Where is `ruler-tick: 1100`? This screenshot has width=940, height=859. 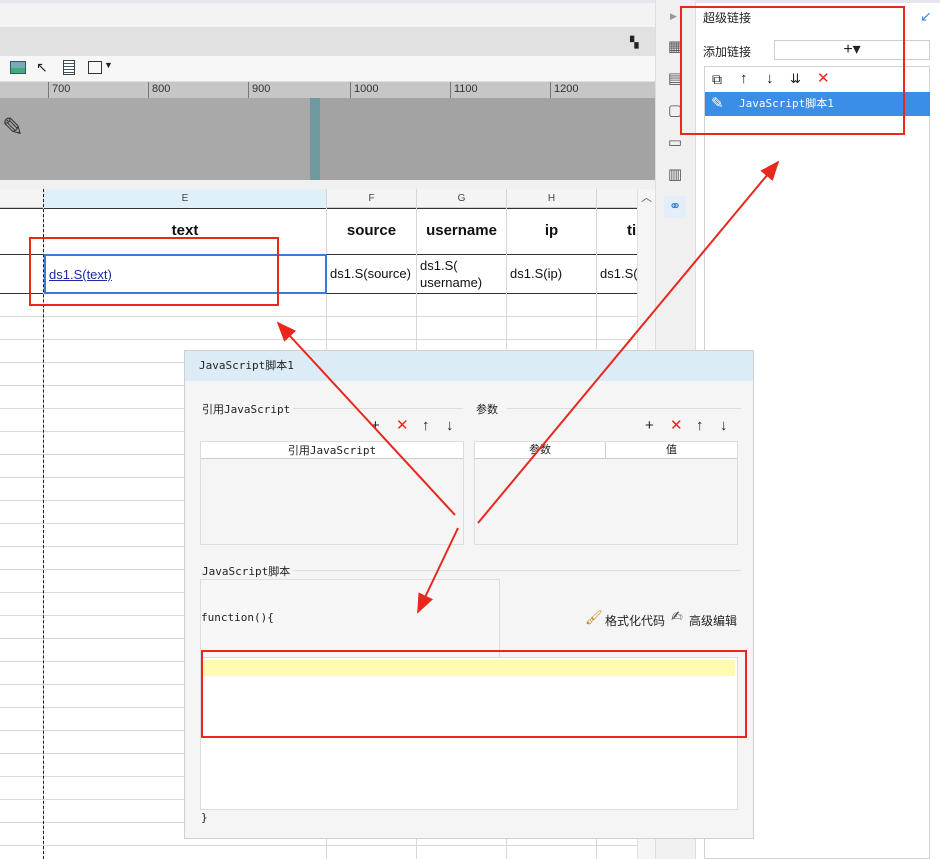 ruler-tick: 1100 is located at coordinates (464, 90).